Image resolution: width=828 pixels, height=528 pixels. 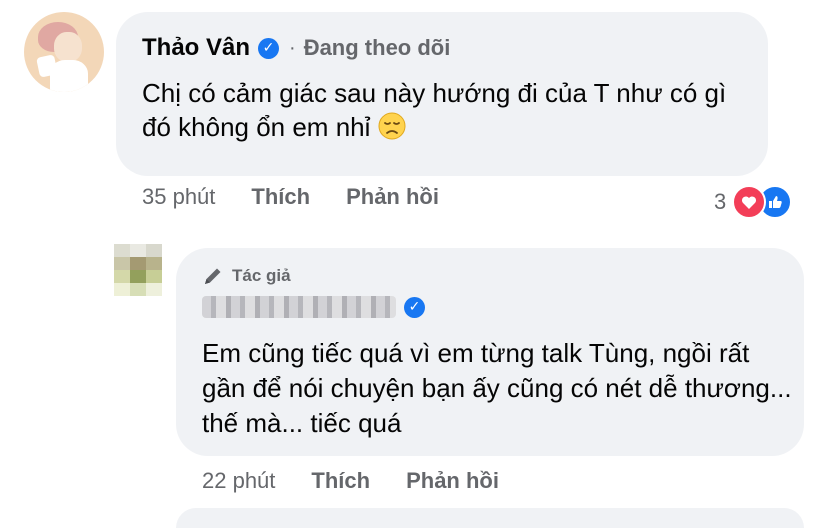 I want to click on pen-icon, so click(x=213, y=276).